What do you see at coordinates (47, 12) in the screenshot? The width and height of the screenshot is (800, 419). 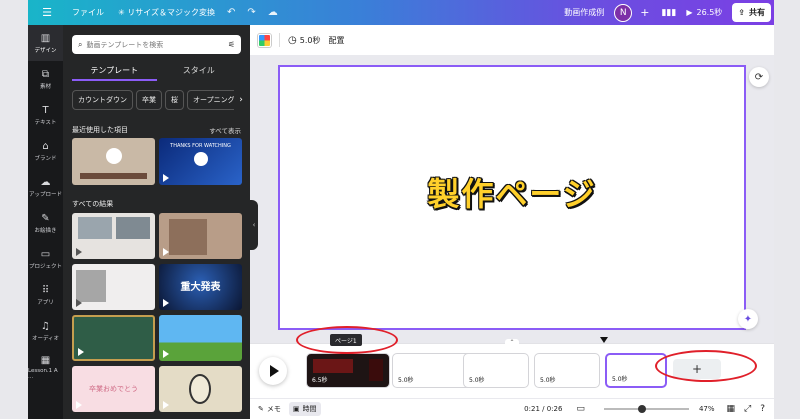 I see `menu-icon: ☰` at bounding box center [47, 12].